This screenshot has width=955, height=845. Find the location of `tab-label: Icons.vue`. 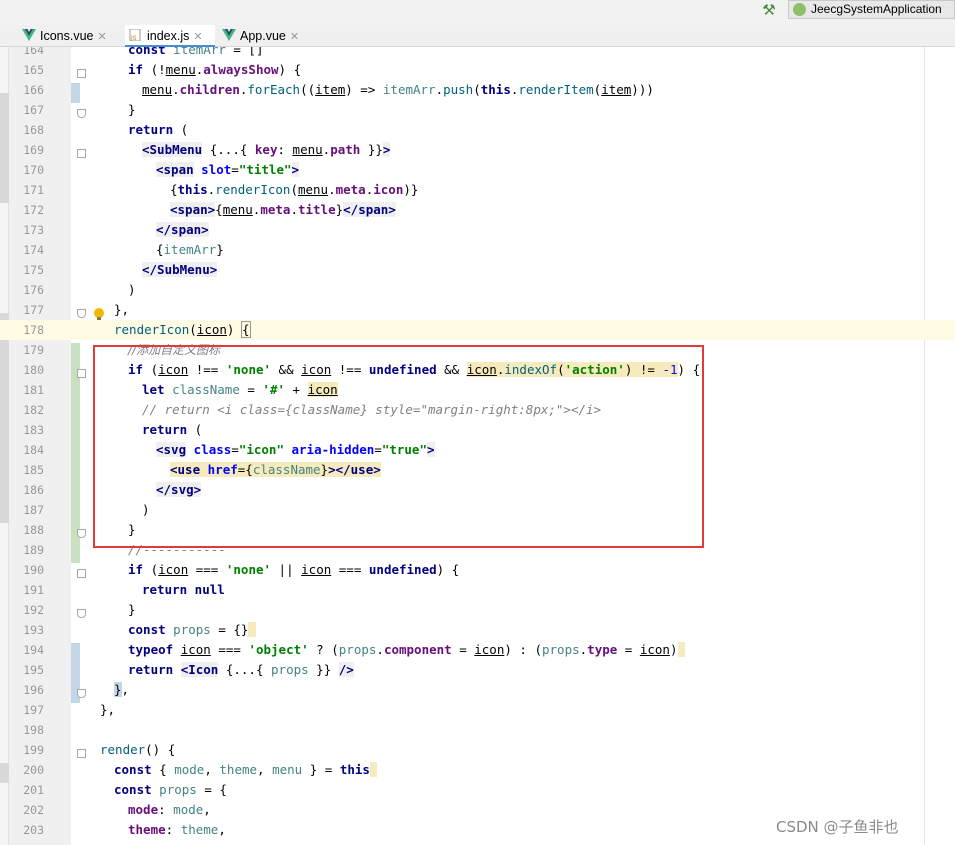

tab-label: Icons.vue is located at coordinates (67, 36).